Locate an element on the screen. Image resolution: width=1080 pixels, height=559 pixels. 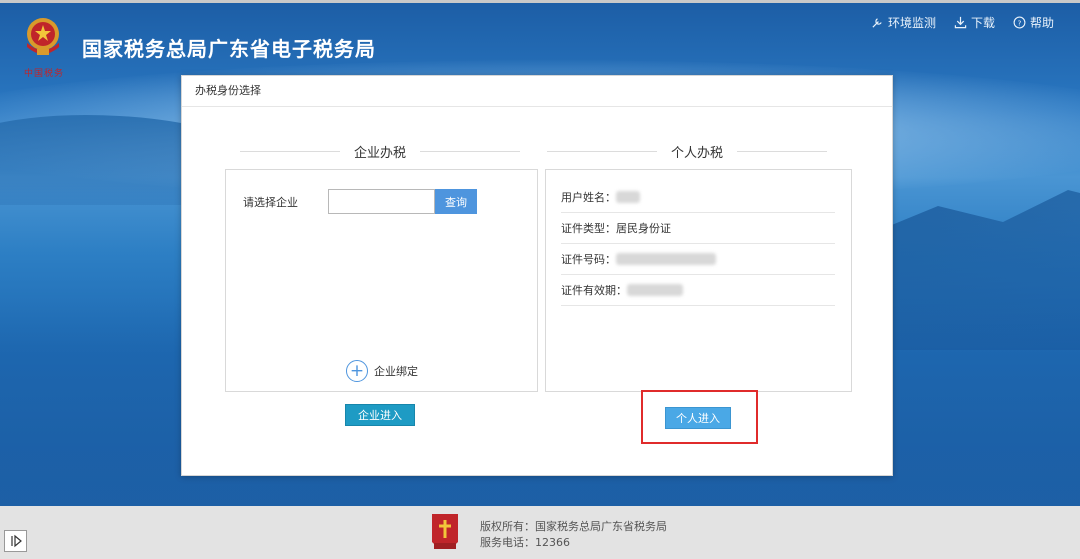
logo-caption: 中国税务 is located at coordinates (44, 74).